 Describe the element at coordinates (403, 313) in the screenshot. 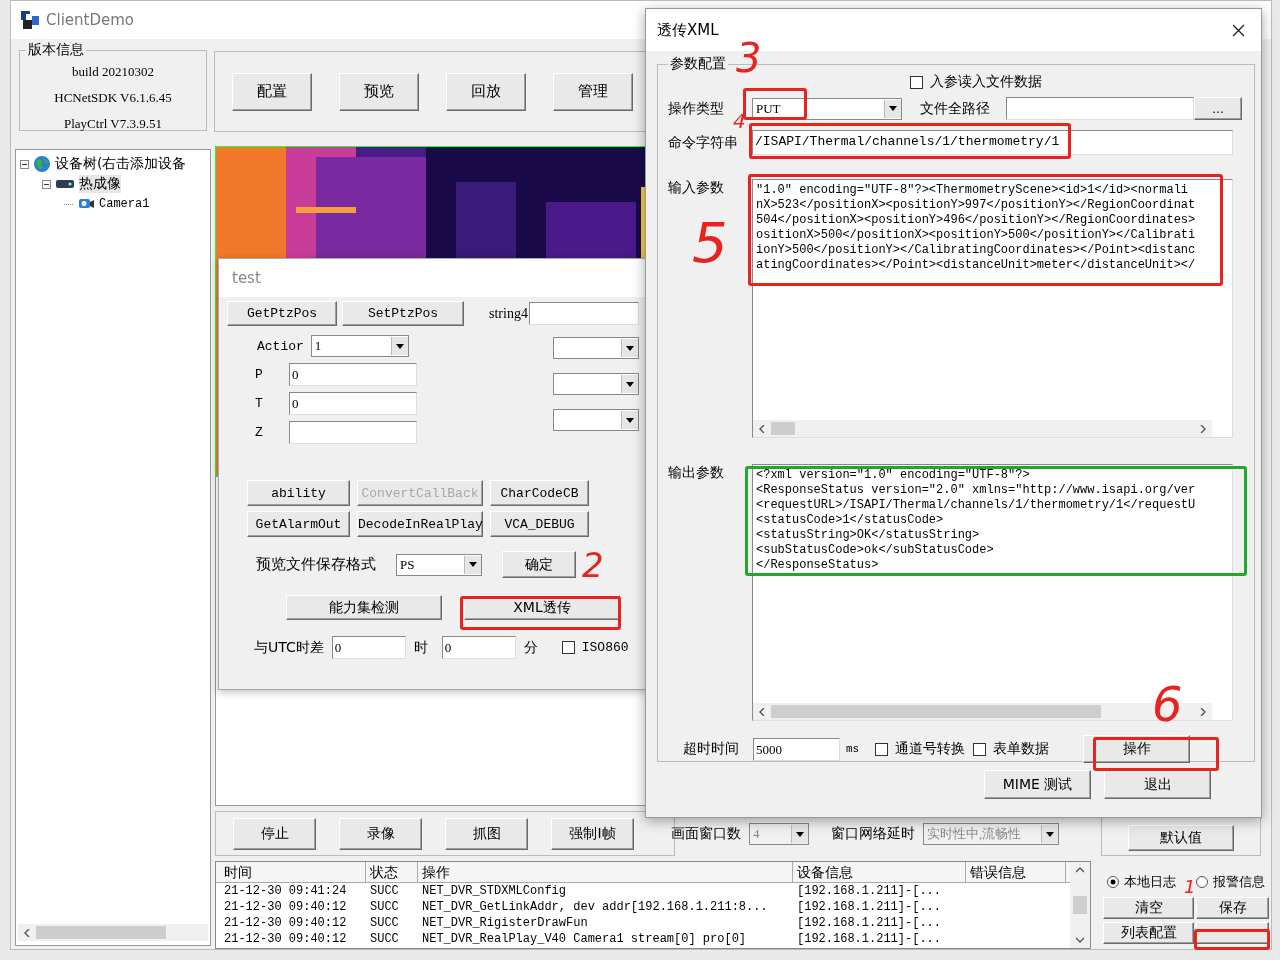

I see `ptz-button: SetPtzPos` at that location.